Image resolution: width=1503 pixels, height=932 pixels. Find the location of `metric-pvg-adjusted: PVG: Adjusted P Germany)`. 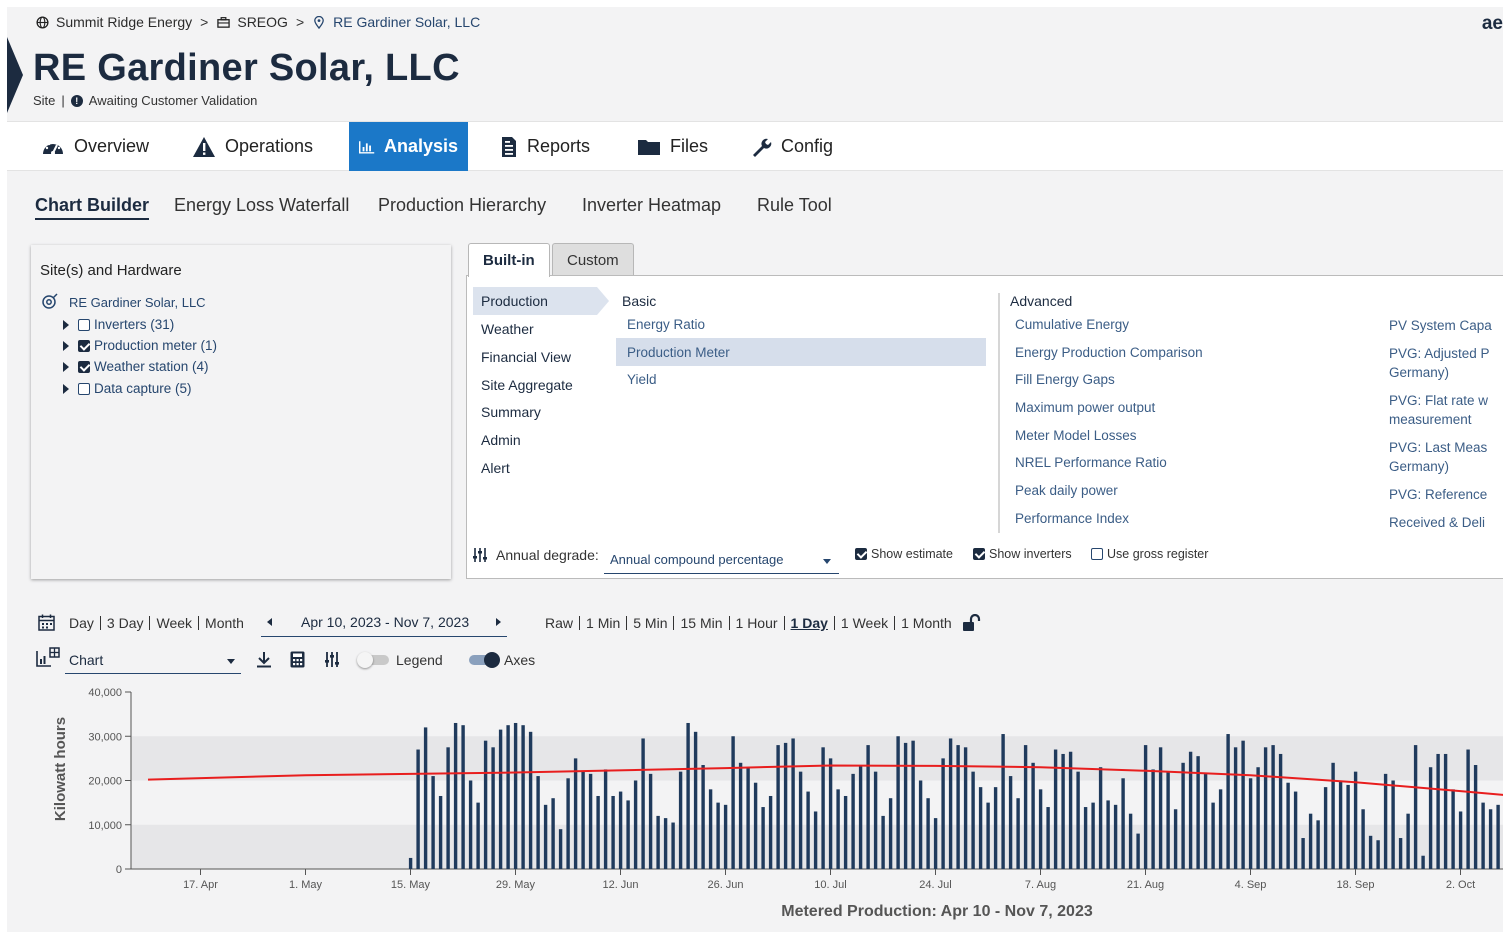

metric-pvg-adjusted: PVG: Adjusted P Germany) is located at coordinates (1446, 363).